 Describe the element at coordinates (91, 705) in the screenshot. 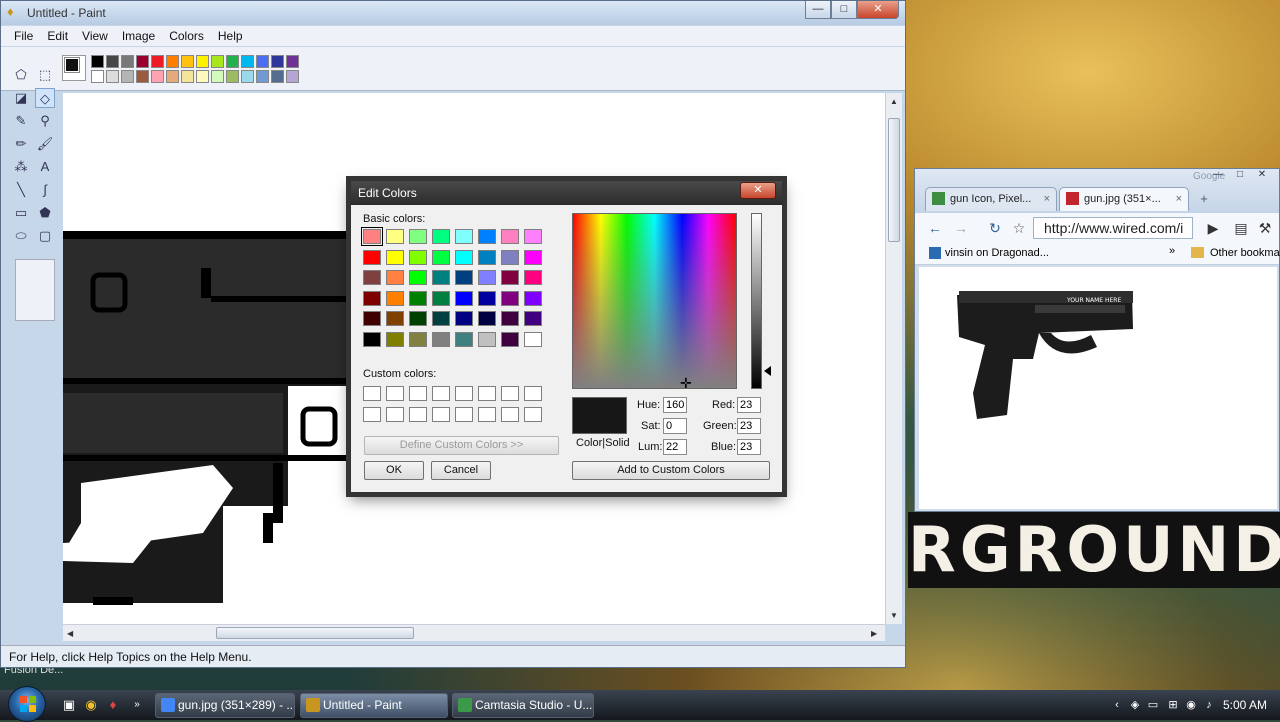

I see `chrome-quicklaunch-icon: ◉` at that location.